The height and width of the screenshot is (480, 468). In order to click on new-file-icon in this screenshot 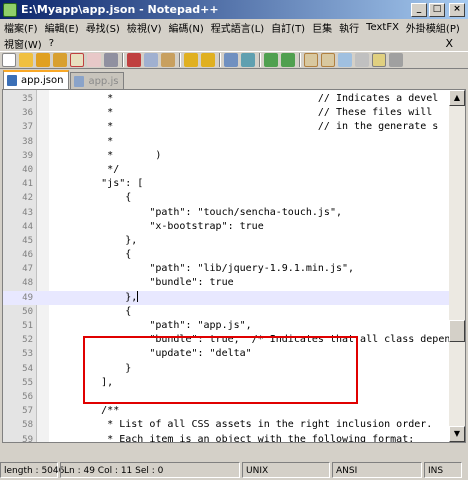, I will do `click(9, 60)`.